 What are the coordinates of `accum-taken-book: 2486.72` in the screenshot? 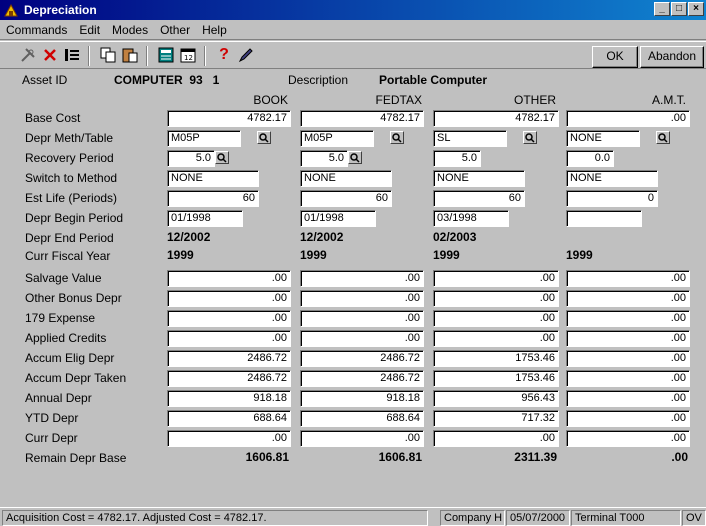 It's located at (229, 378).